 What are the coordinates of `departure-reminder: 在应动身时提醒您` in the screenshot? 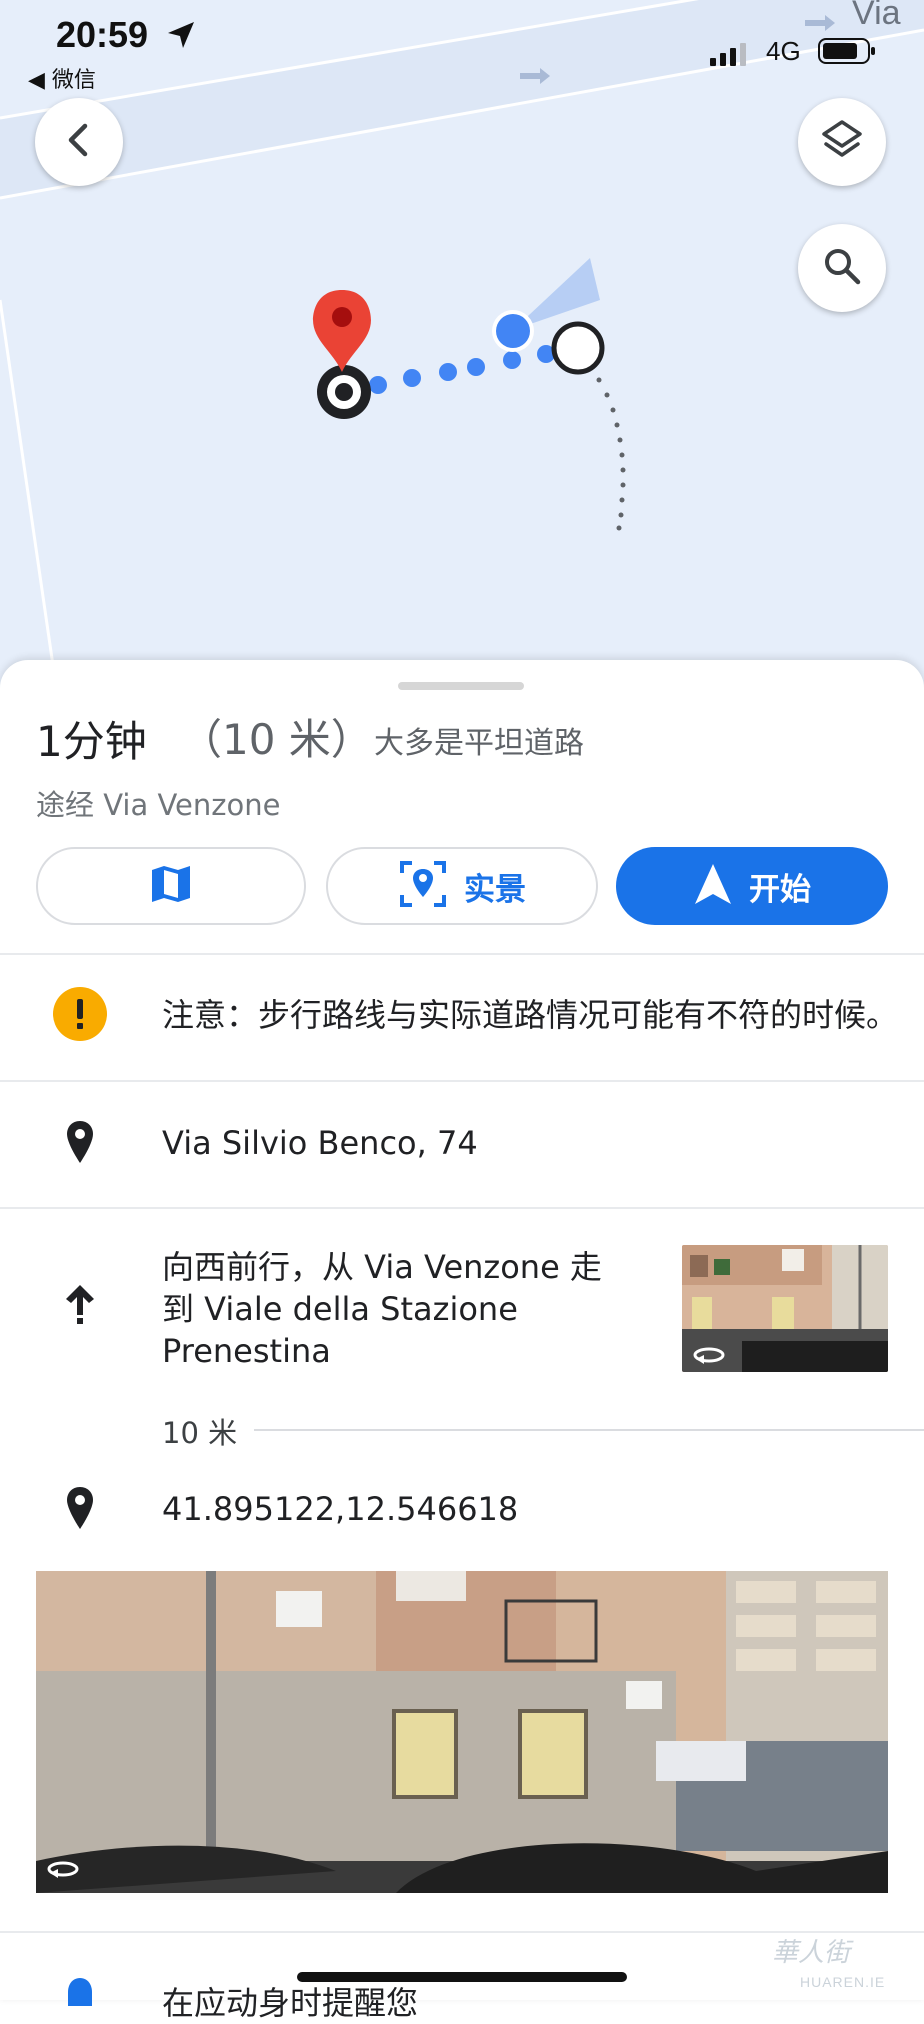 It's located at (290, 2001).